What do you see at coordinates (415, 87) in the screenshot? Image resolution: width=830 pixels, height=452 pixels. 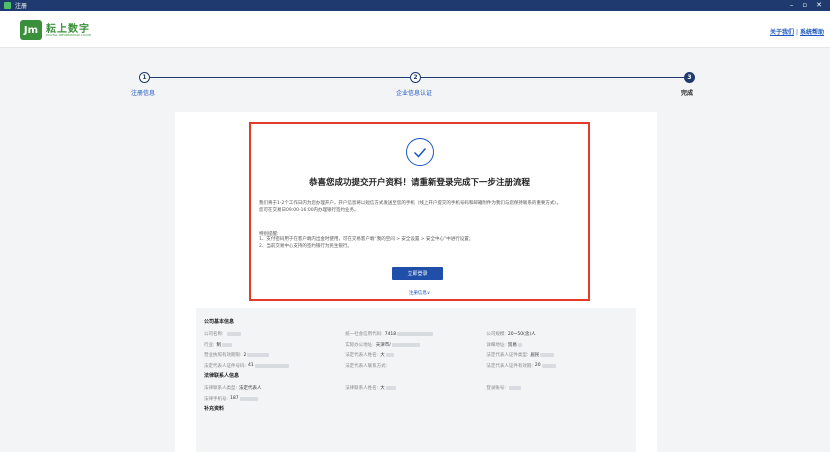 I see `progress-steps: 1 2 3 注册信息 企业信息认证 完成` at bounding box center [415, 87].